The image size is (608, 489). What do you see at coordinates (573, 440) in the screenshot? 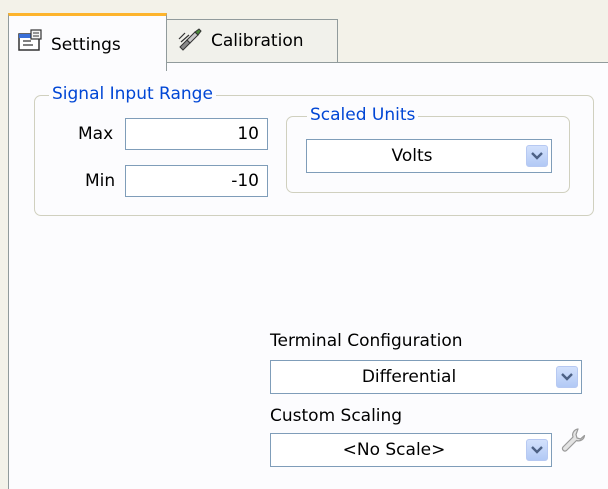
I see `wrench-icon` at bounding box center [573, 440].